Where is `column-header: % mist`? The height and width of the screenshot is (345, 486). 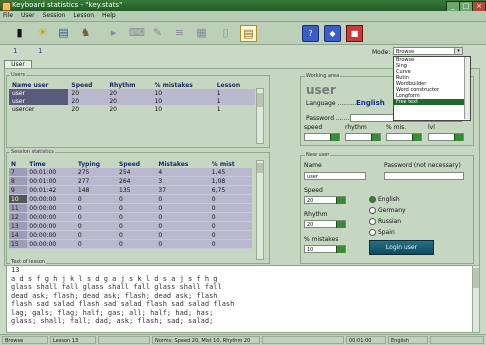
column-header: % mist is located at coordinates (231, 164).